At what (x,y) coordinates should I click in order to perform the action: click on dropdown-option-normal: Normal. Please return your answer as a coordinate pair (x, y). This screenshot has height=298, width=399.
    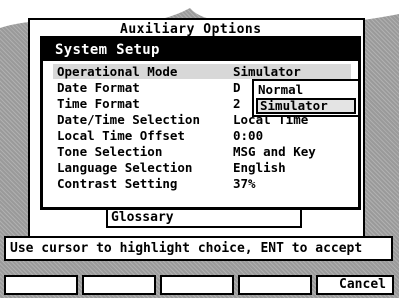
    Looking at the image, I should click on (306, 90).